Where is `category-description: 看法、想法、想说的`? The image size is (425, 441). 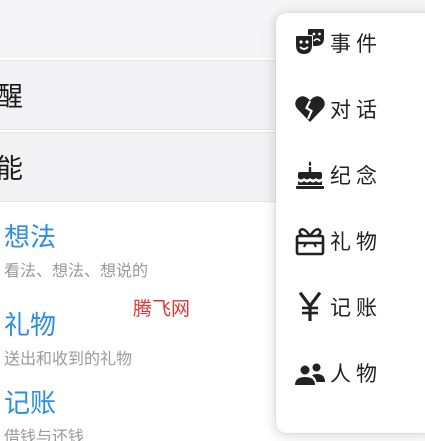 category-description: 看法、想法、想说的 is located at coordinates (76, 270).